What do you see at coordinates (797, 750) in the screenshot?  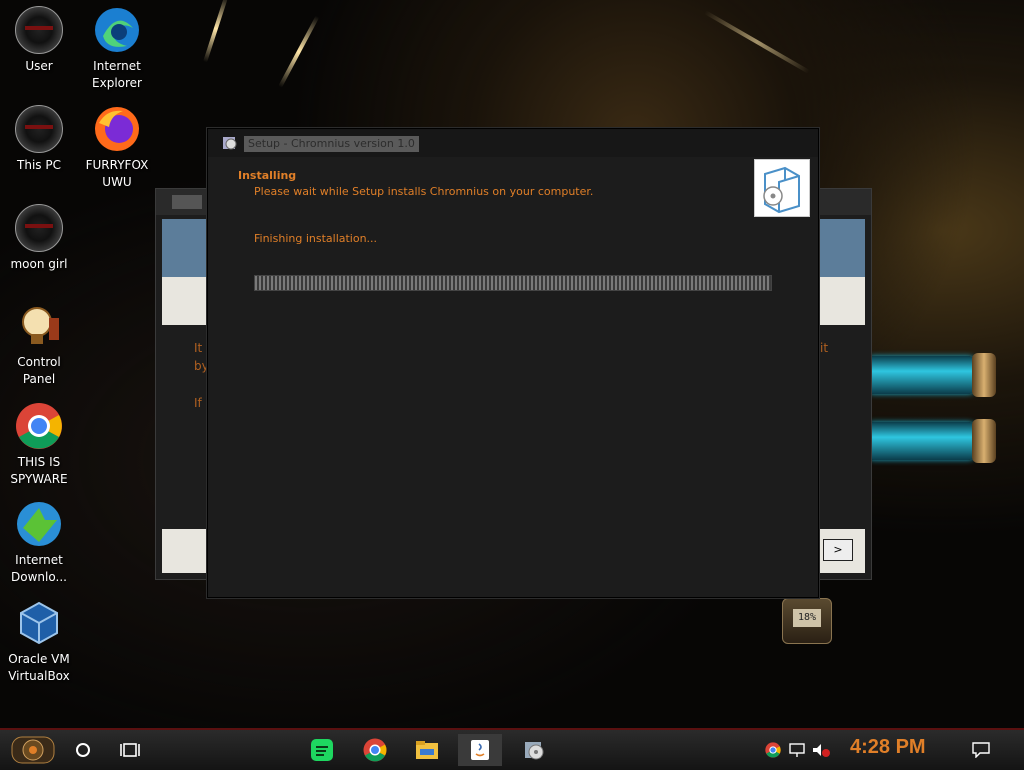 I see `network-icon` at bounding box center [797, 750].